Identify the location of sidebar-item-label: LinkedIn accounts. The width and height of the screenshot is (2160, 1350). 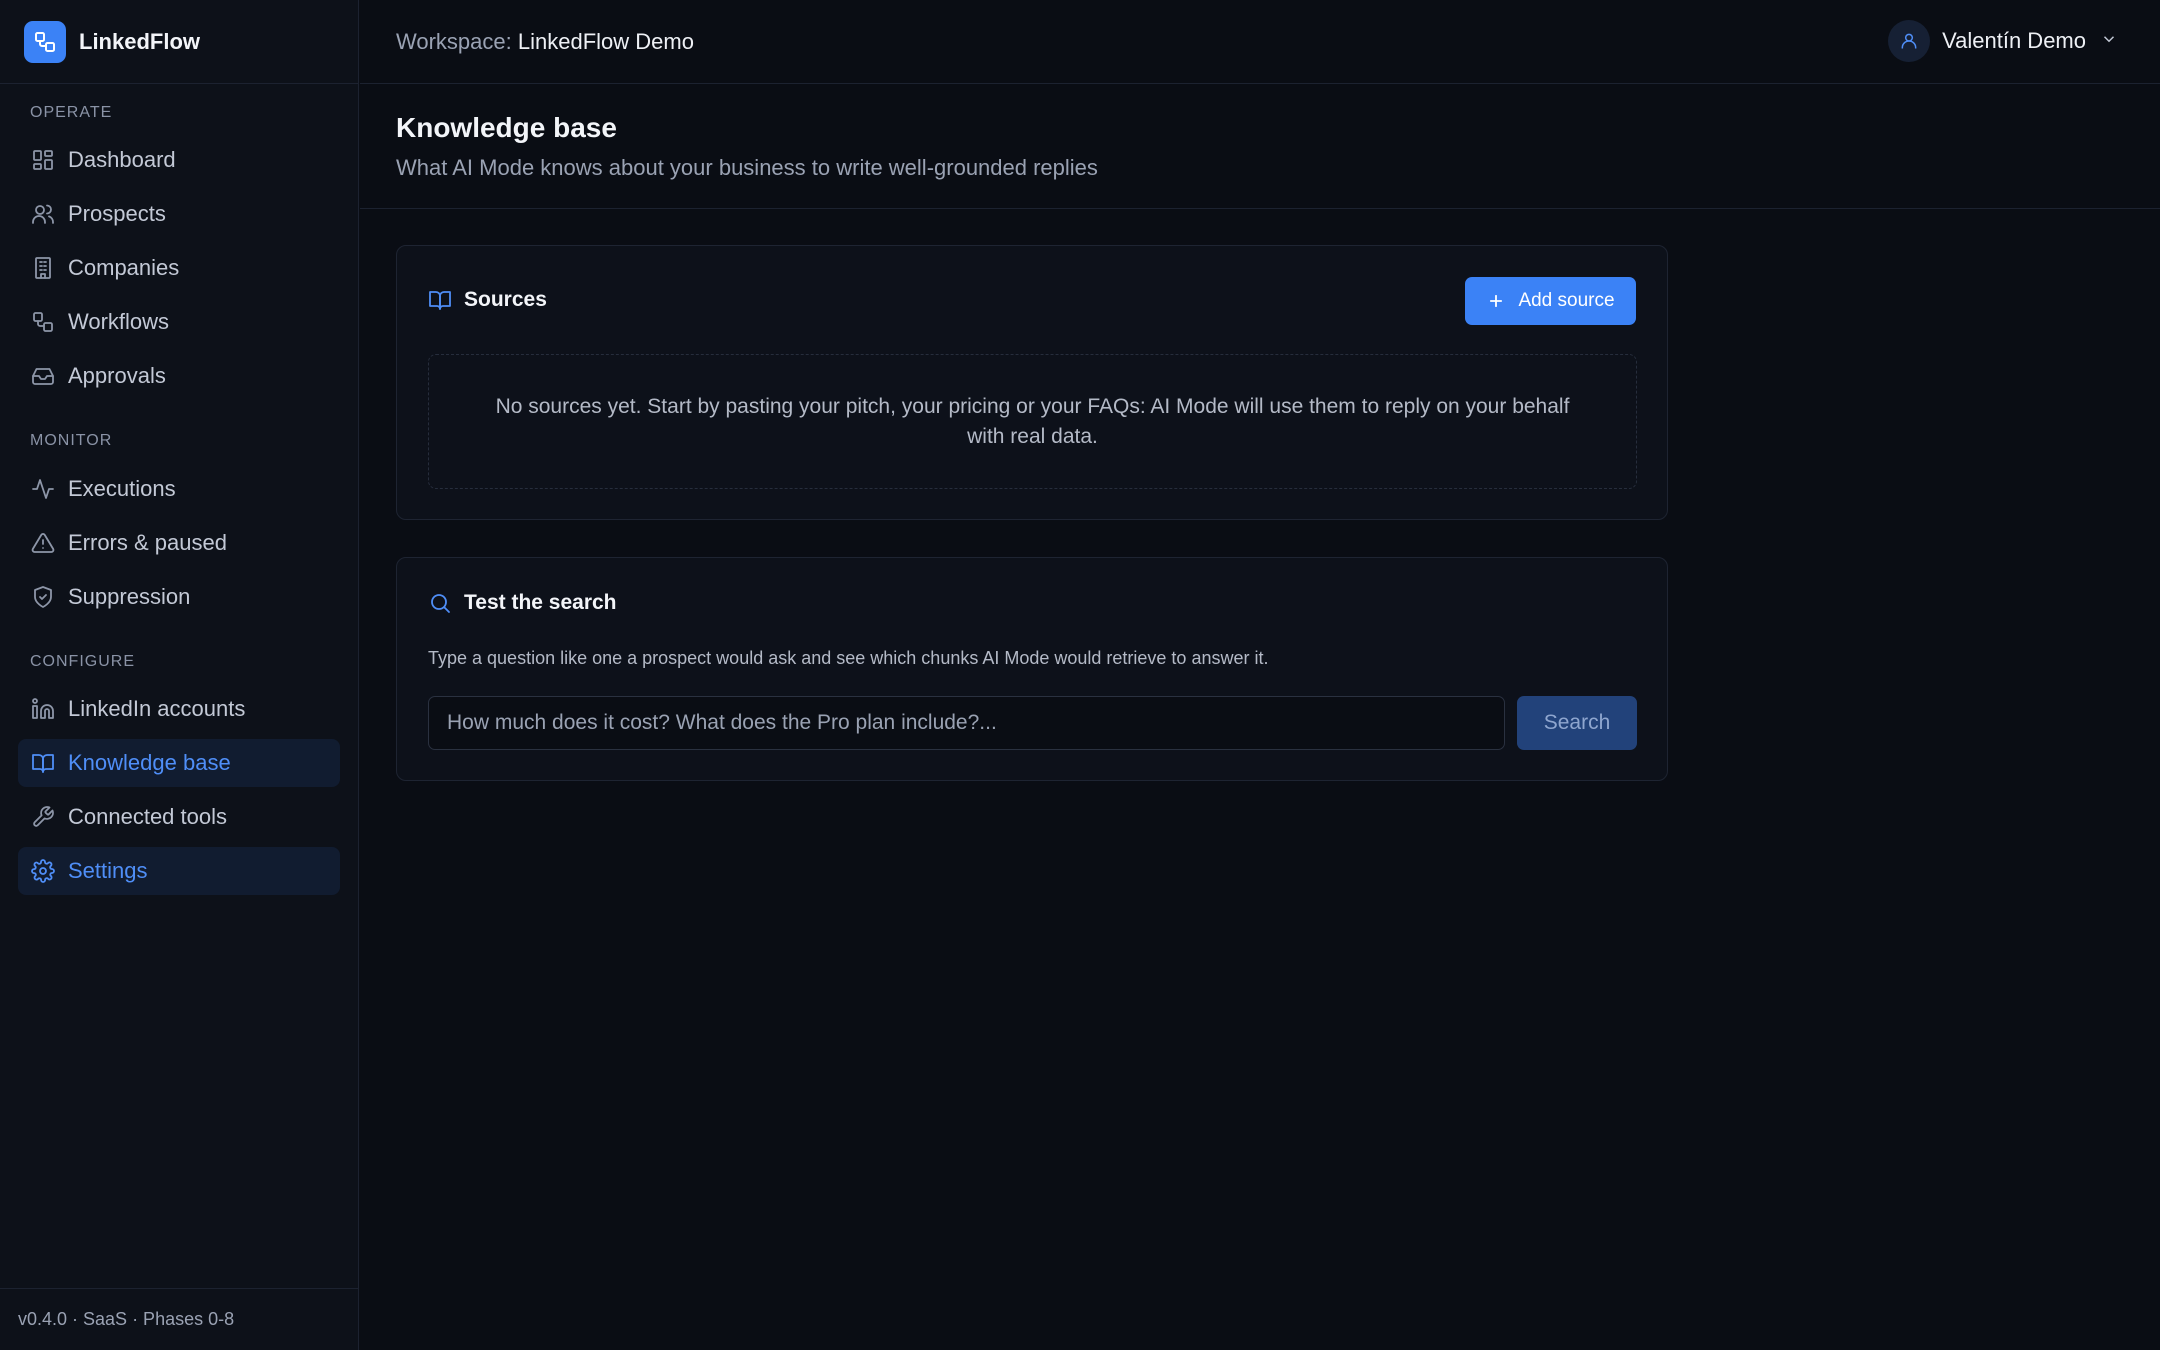
(157, 708).